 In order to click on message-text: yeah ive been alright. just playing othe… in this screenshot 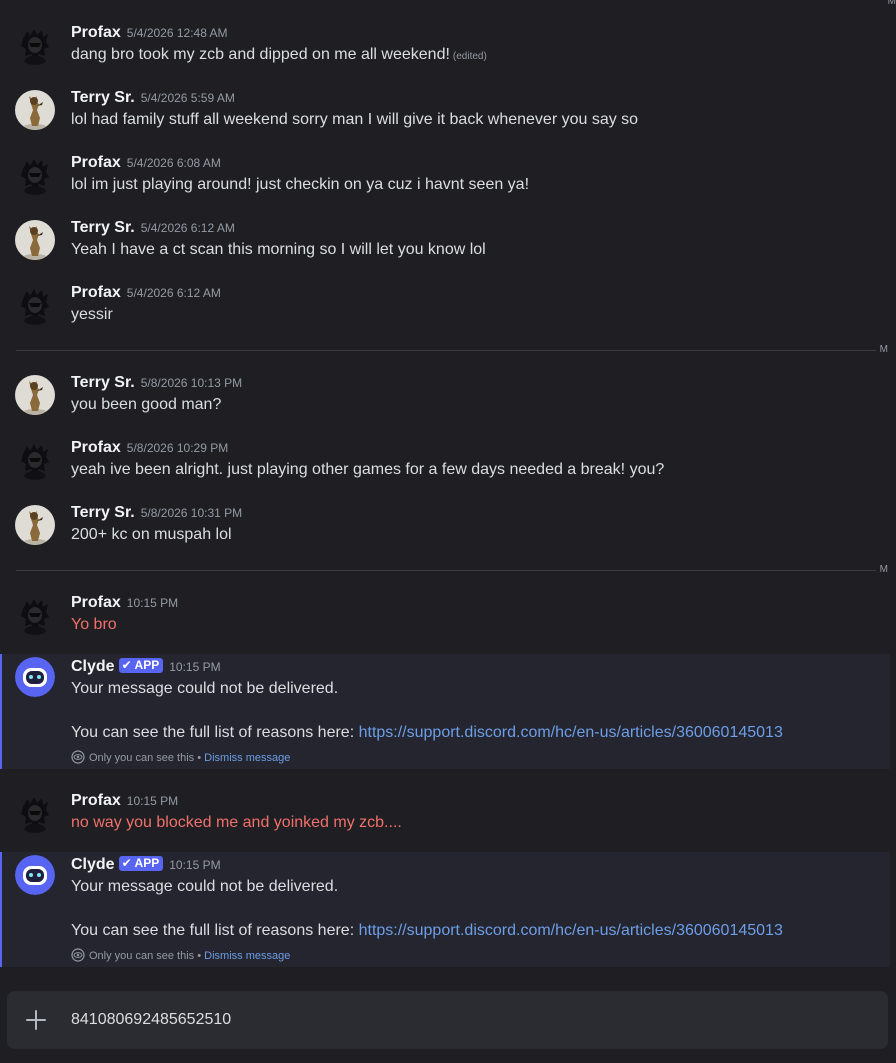, I will do `click(368, 469)`.